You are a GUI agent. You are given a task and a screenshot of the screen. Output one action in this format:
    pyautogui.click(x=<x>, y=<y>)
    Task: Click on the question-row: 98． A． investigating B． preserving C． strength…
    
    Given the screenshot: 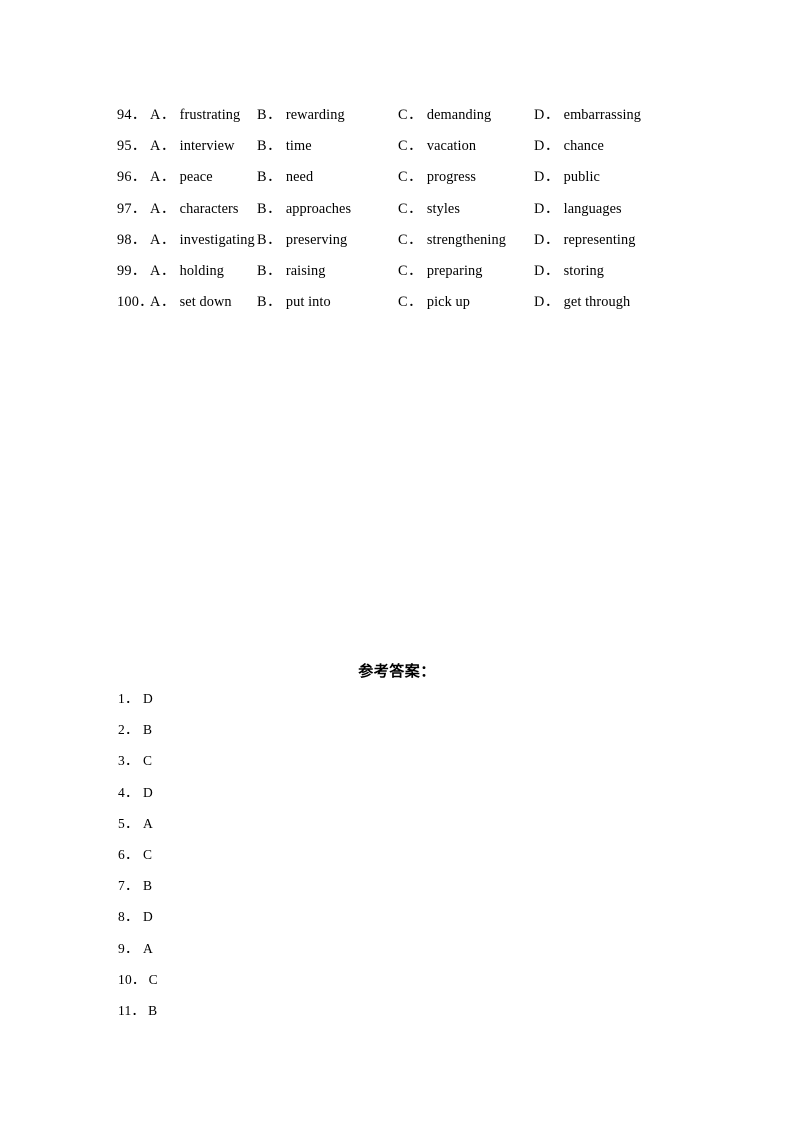 What is the action you would take?
    pyautogui.click(x=417, y=240)
    